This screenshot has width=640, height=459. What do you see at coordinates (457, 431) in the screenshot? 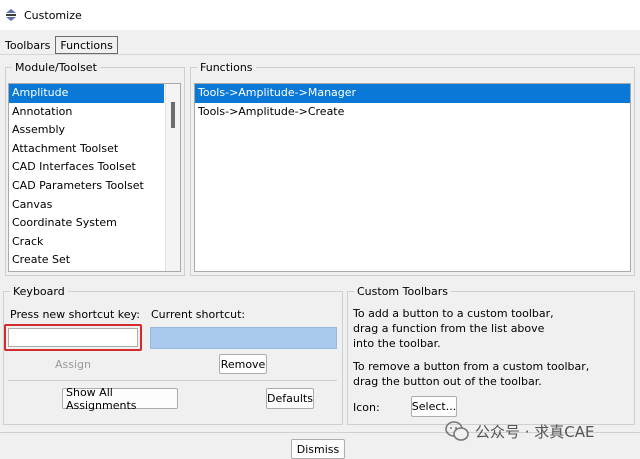
I see `chat-bubbles-icon` at bounding box center [457, 431].